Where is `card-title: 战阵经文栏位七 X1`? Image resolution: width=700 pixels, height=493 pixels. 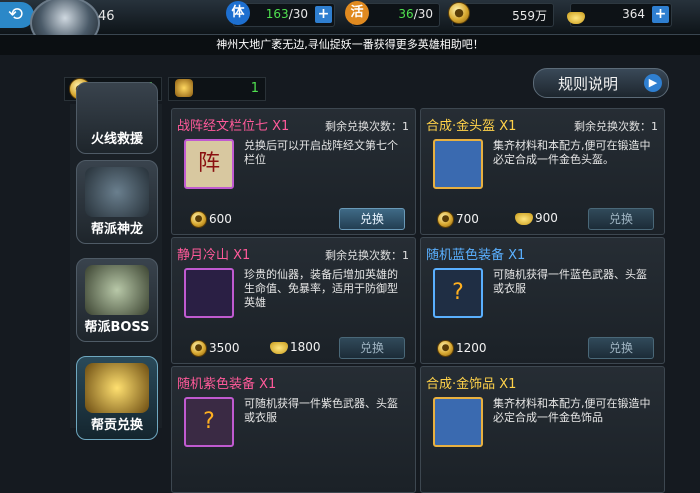
card-title: 战阵经文栏位七 X1 is located at coordinates (233, 126).